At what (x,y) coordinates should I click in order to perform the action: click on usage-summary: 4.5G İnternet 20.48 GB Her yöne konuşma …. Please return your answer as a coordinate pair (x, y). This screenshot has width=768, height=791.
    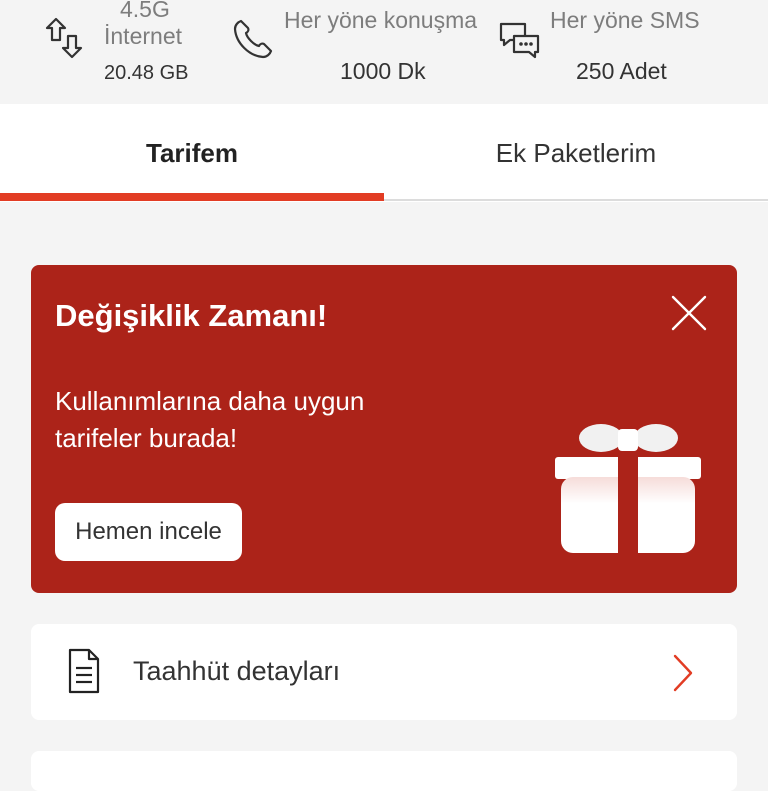
    Looking at the image, I should click on (384, 52).